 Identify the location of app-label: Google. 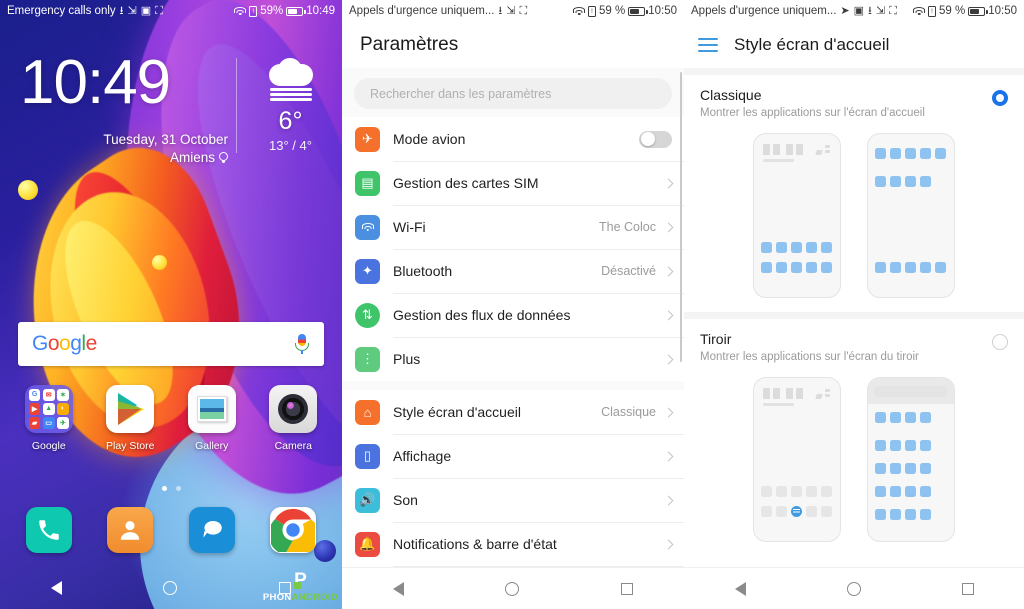
(48, 446).